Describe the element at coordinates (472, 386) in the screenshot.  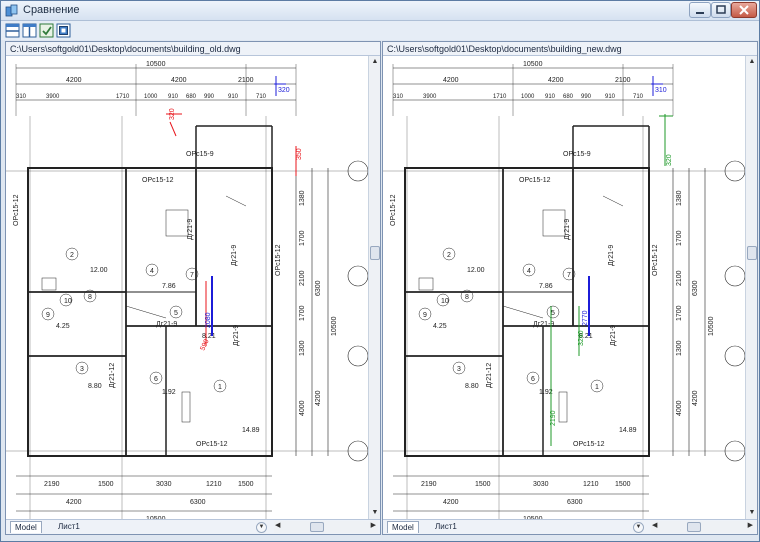
I see `dimension-label: 8.80` at that location.